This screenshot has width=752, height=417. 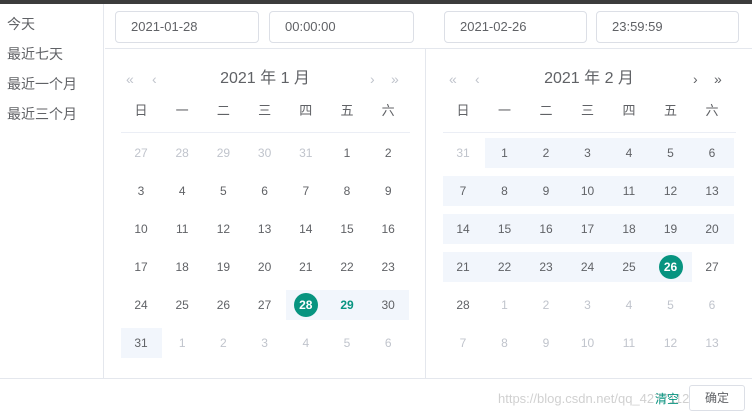 I want to click on clear-button: 清空, so click(x=667, y=399).